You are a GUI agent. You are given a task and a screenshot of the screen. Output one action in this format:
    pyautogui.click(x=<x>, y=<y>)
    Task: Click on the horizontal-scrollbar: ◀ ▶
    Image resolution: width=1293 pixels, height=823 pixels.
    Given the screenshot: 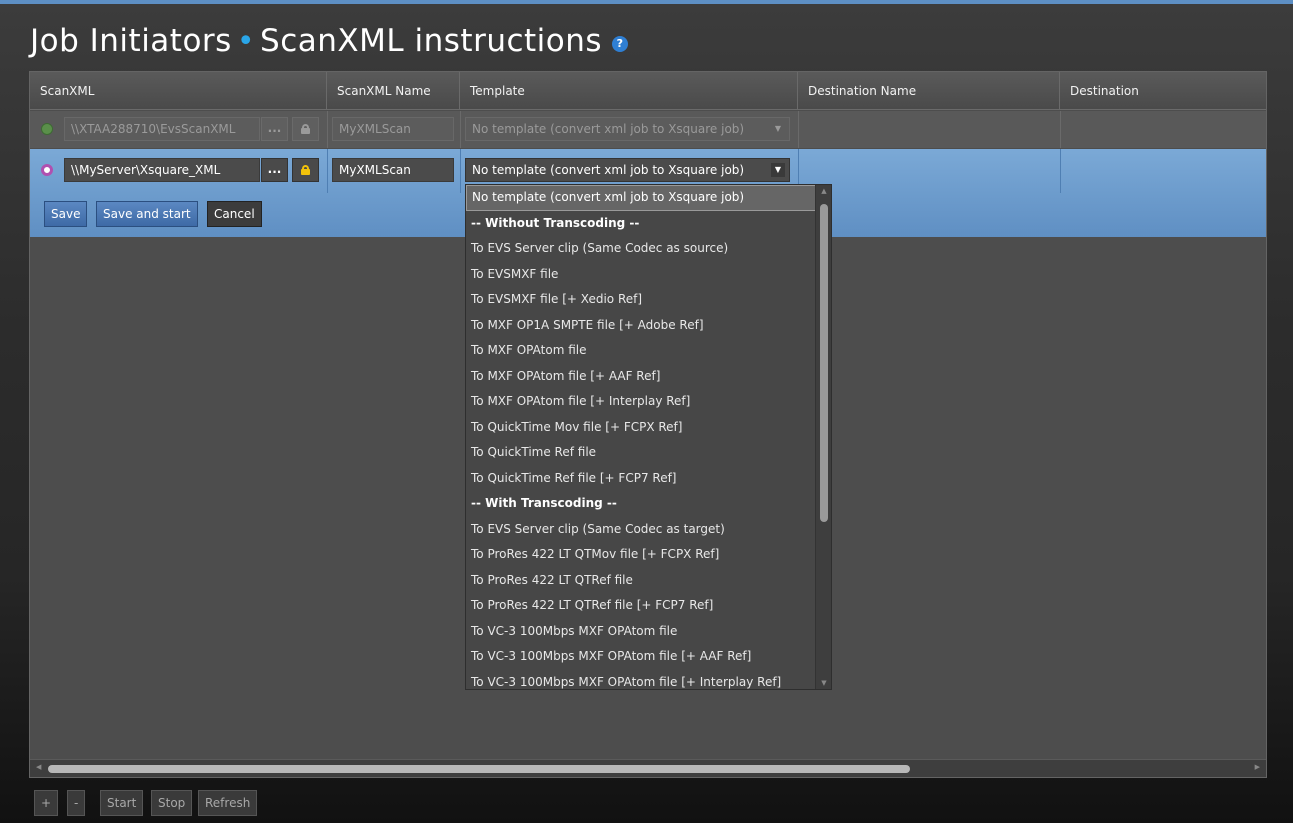 What is the action you would take?
    pyautogui.click(x=648, y=768)
    